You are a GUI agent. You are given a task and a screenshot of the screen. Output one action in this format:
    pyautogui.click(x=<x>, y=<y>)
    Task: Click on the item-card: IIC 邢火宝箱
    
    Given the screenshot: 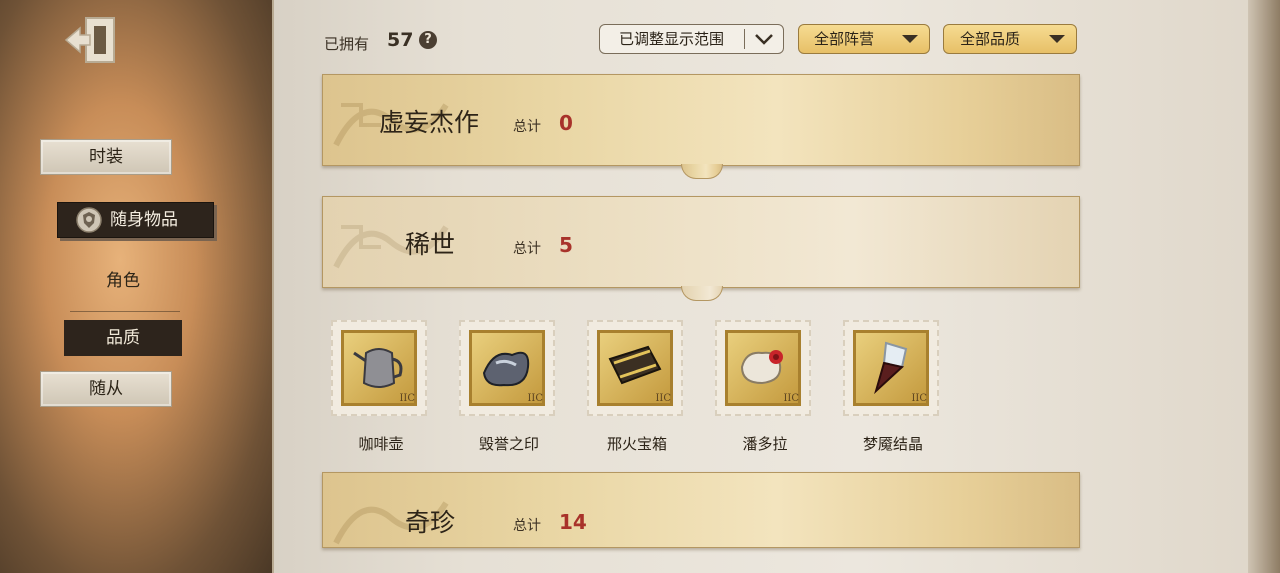 What is the action you would take?
    pyautogui.click(x=637, y=386)
    